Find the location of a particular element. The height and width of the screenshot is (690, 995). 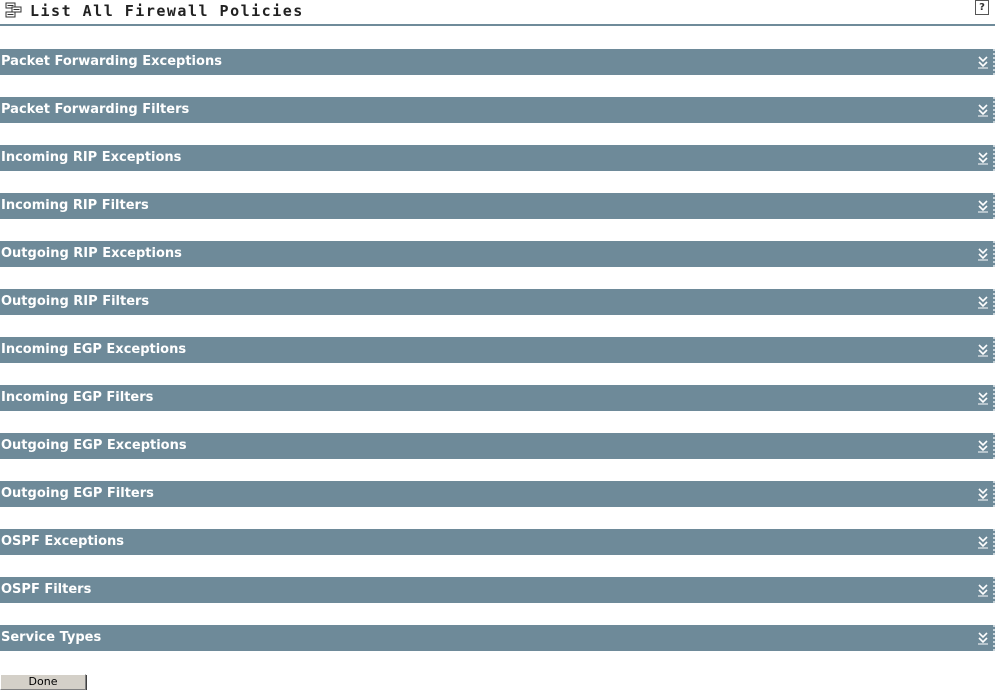

section-incoming-egp-exceptions: Incoming EGP Exceptions is located at coordinates (497, 350).